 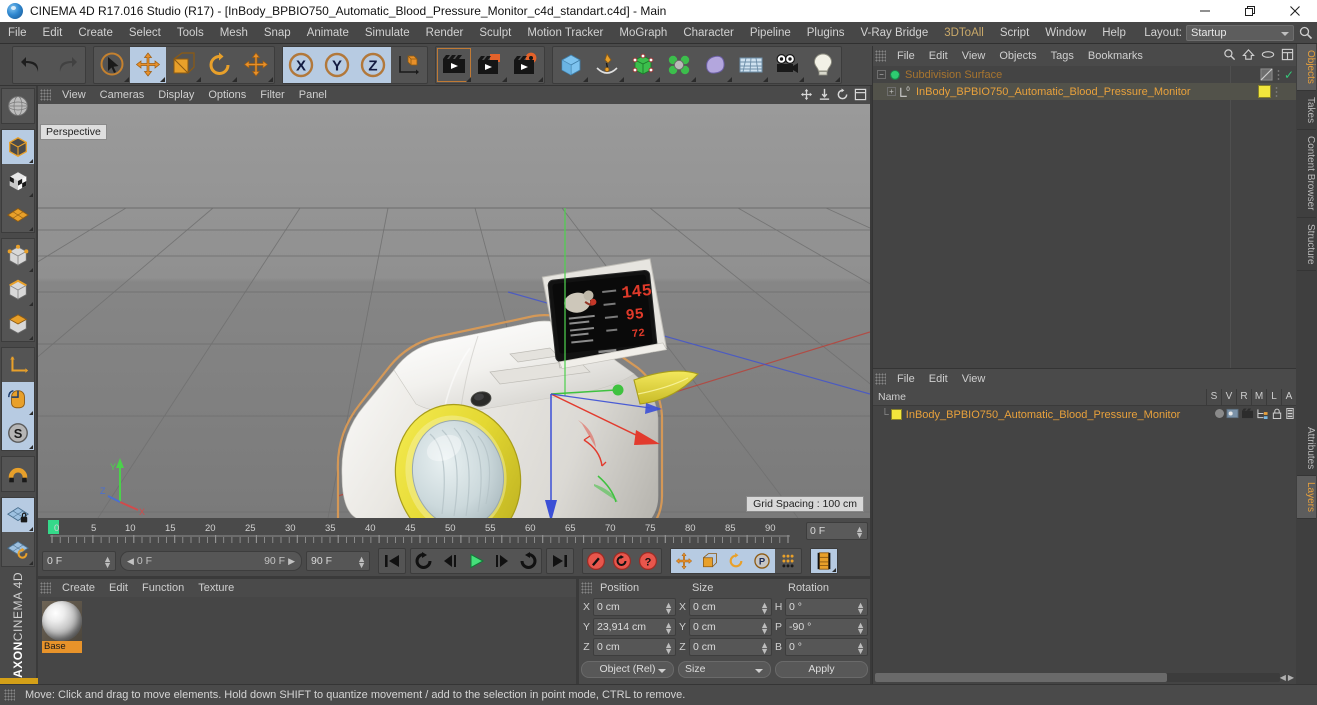 What do you see at coordinates (964, 33) in the screenshot?
I see `menu-3dtoall: 3DToAll` at bounding box center [964, 33].